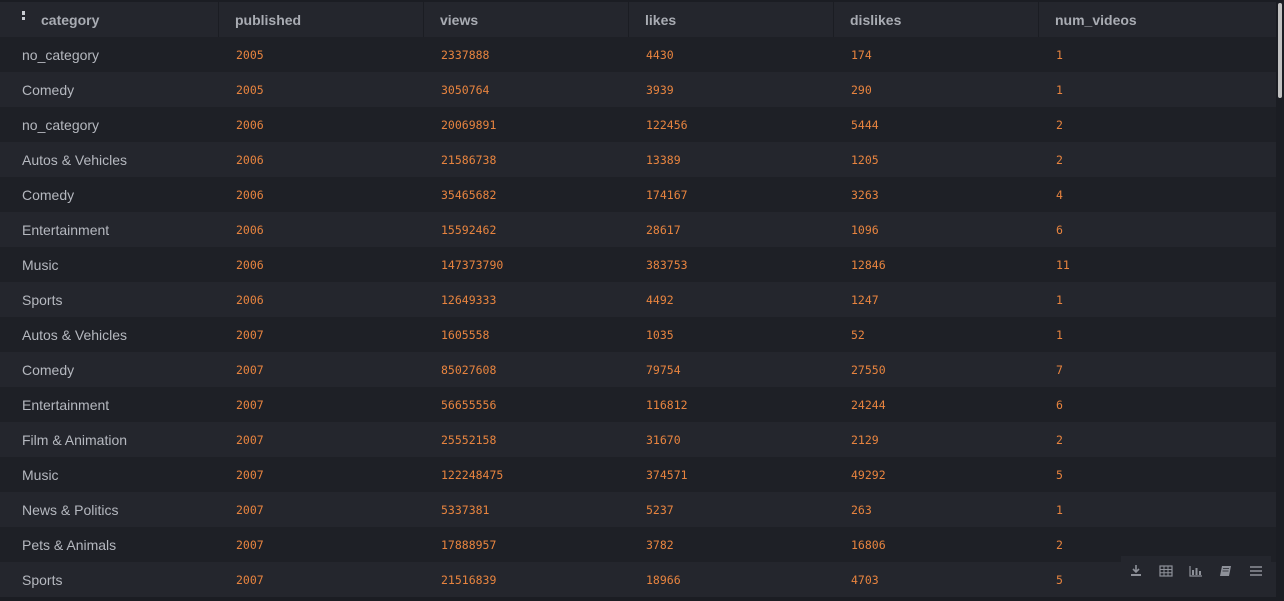 The width and height of the screenshot is (1284, 601). Describe the element at coordinates (861, 54) in the screenshot. I see `table-cell-dislikes: 174` at that location.